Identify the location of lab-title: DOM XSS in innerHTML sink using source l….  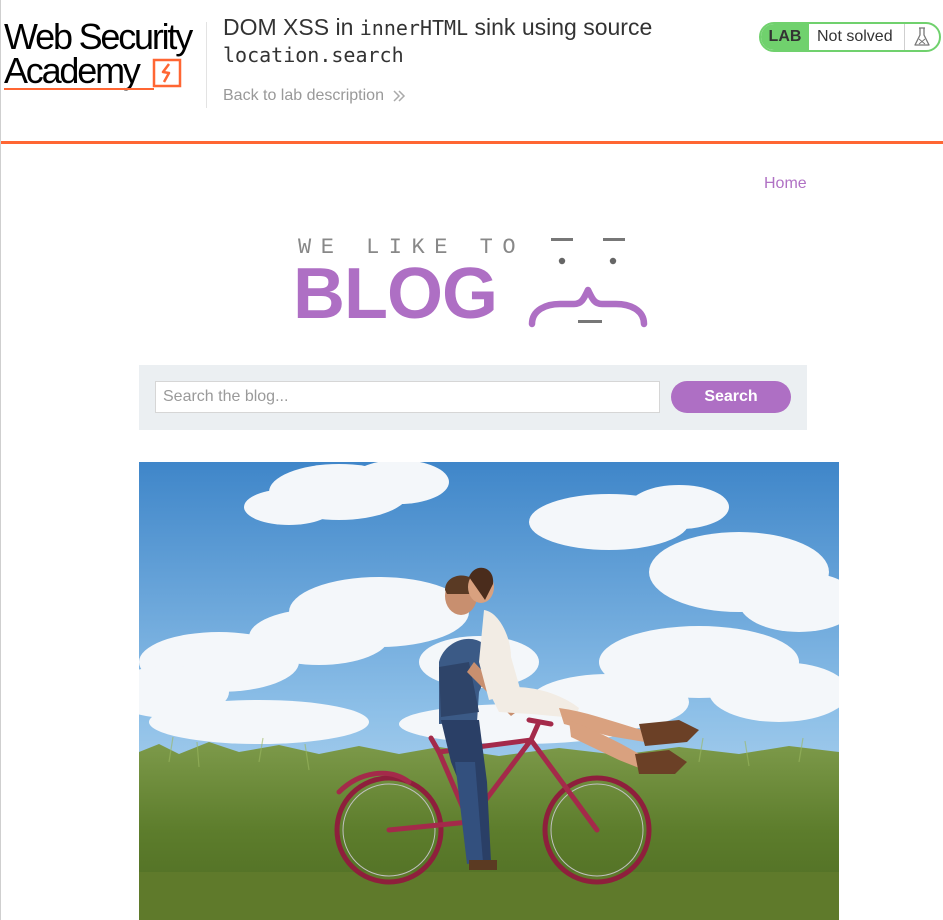
(437, 41).